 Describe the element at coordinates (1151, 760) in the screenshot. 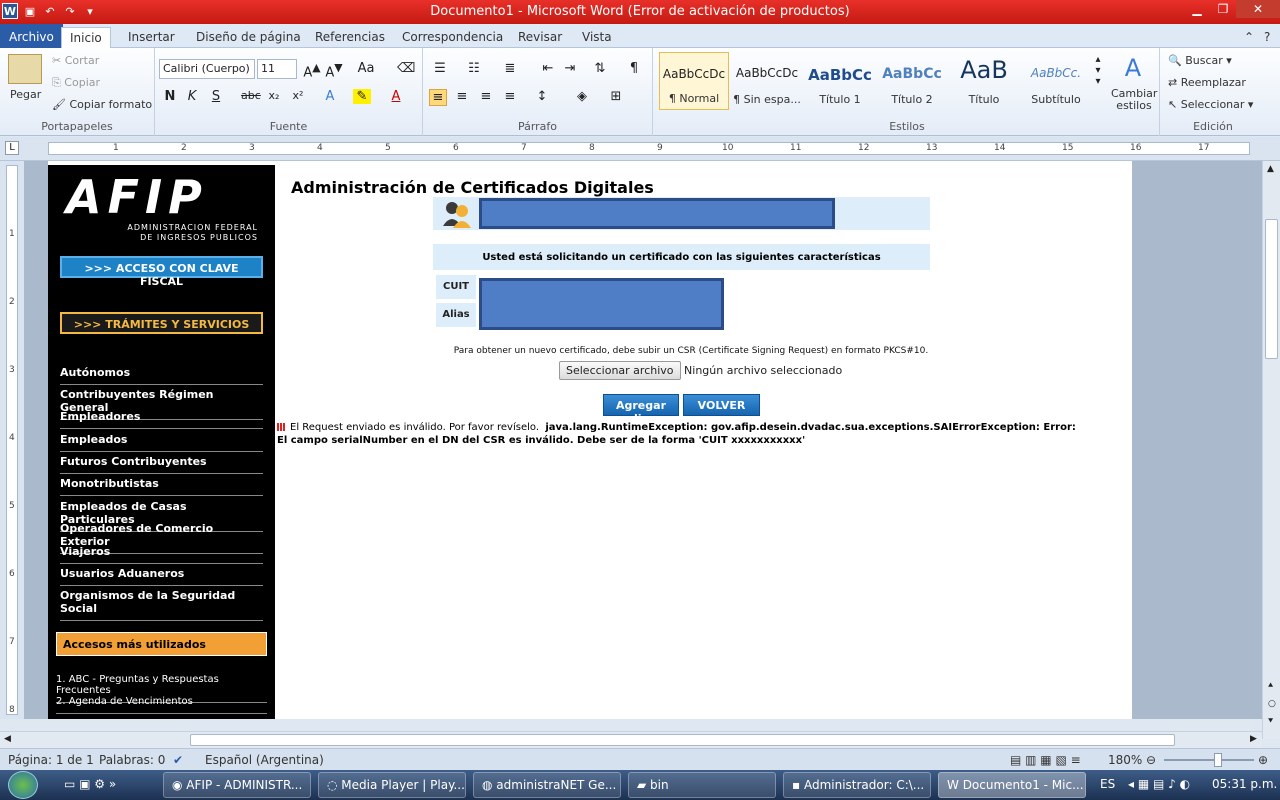

I see `zoom-out-icon: ⊖` at that location.